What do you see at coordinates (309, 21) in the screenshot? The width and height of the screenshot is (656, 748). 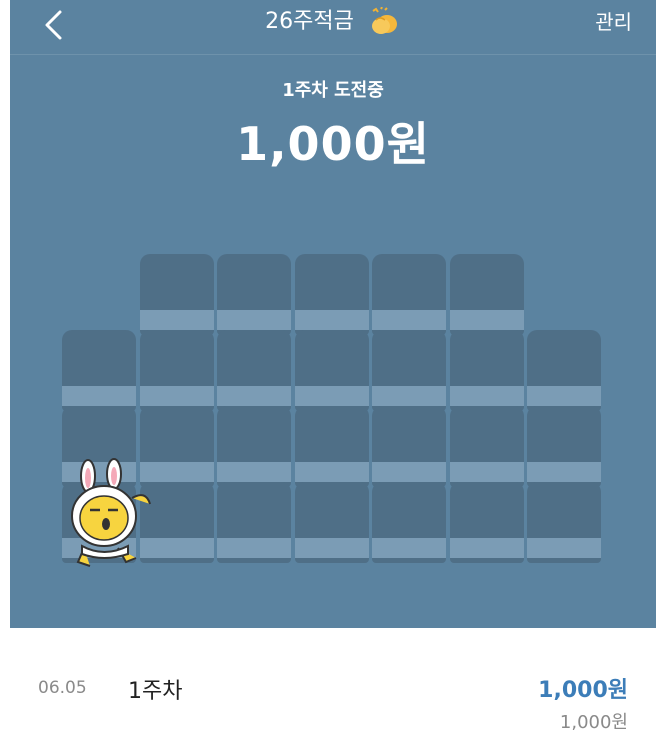 I see `page-title-text: 26주적금` at bounding box center [309, 21].